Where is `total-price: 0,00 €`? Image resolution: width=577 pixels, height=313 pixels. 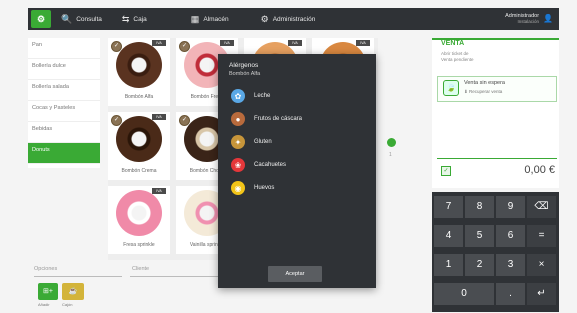
total-price: 0,00 € is located at coordinates (539, 170).